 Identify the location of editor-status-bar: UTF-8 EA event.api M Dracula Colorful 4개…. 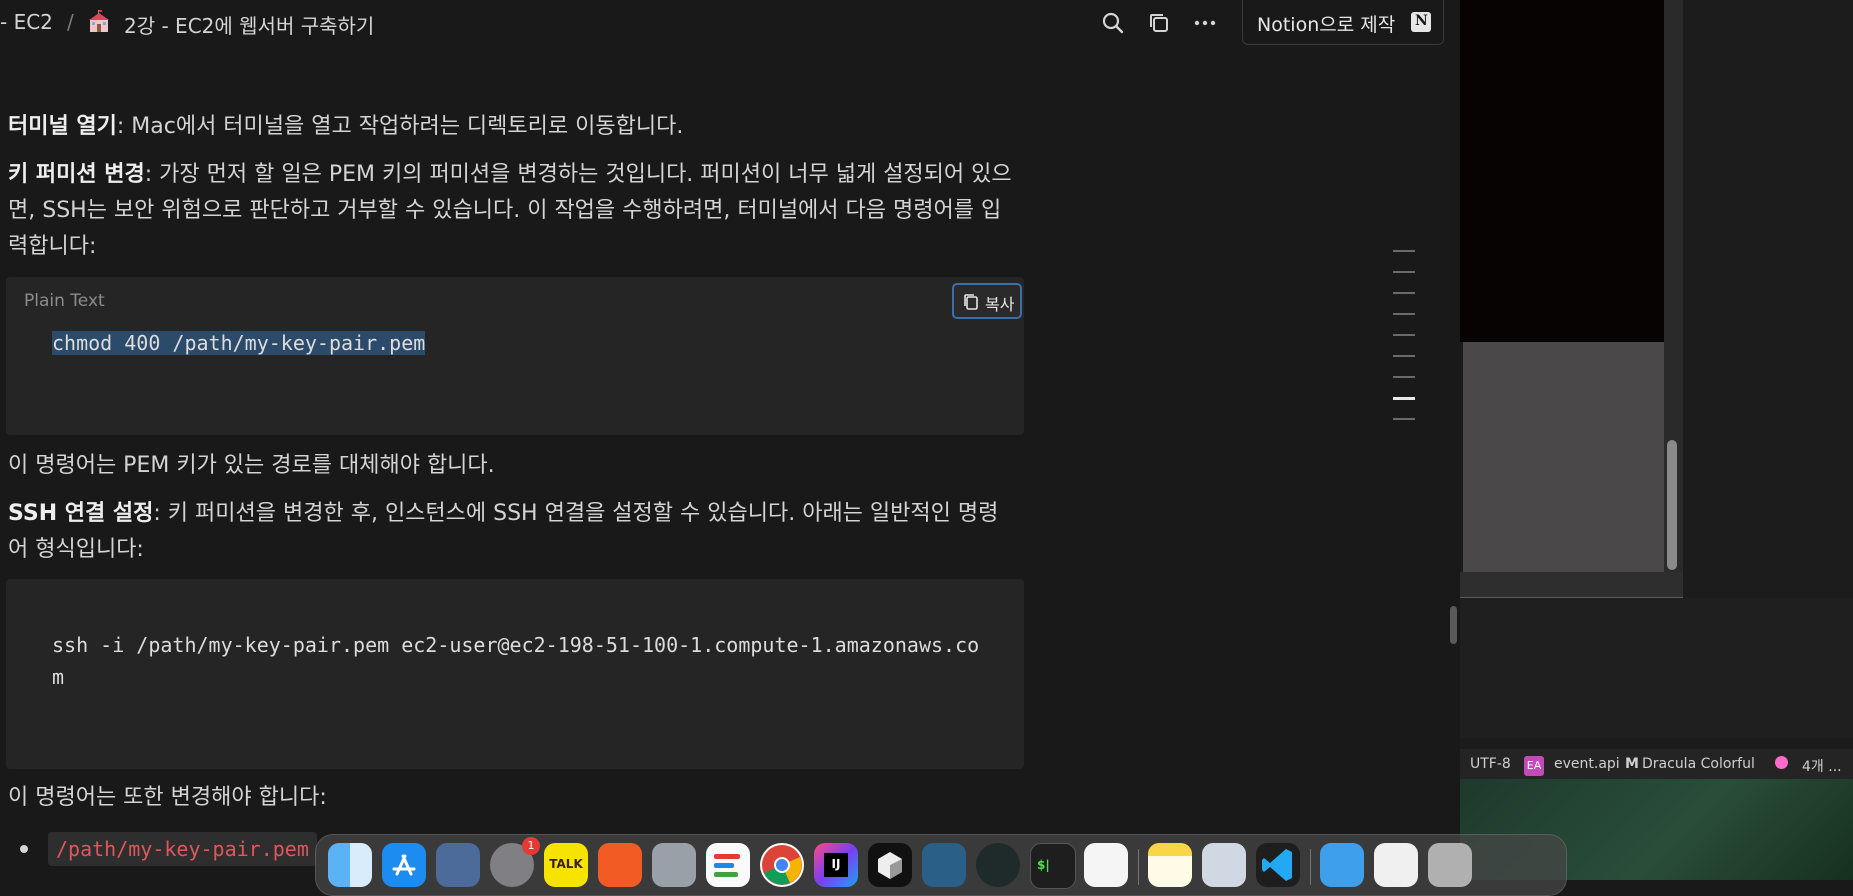
(1656, 764).